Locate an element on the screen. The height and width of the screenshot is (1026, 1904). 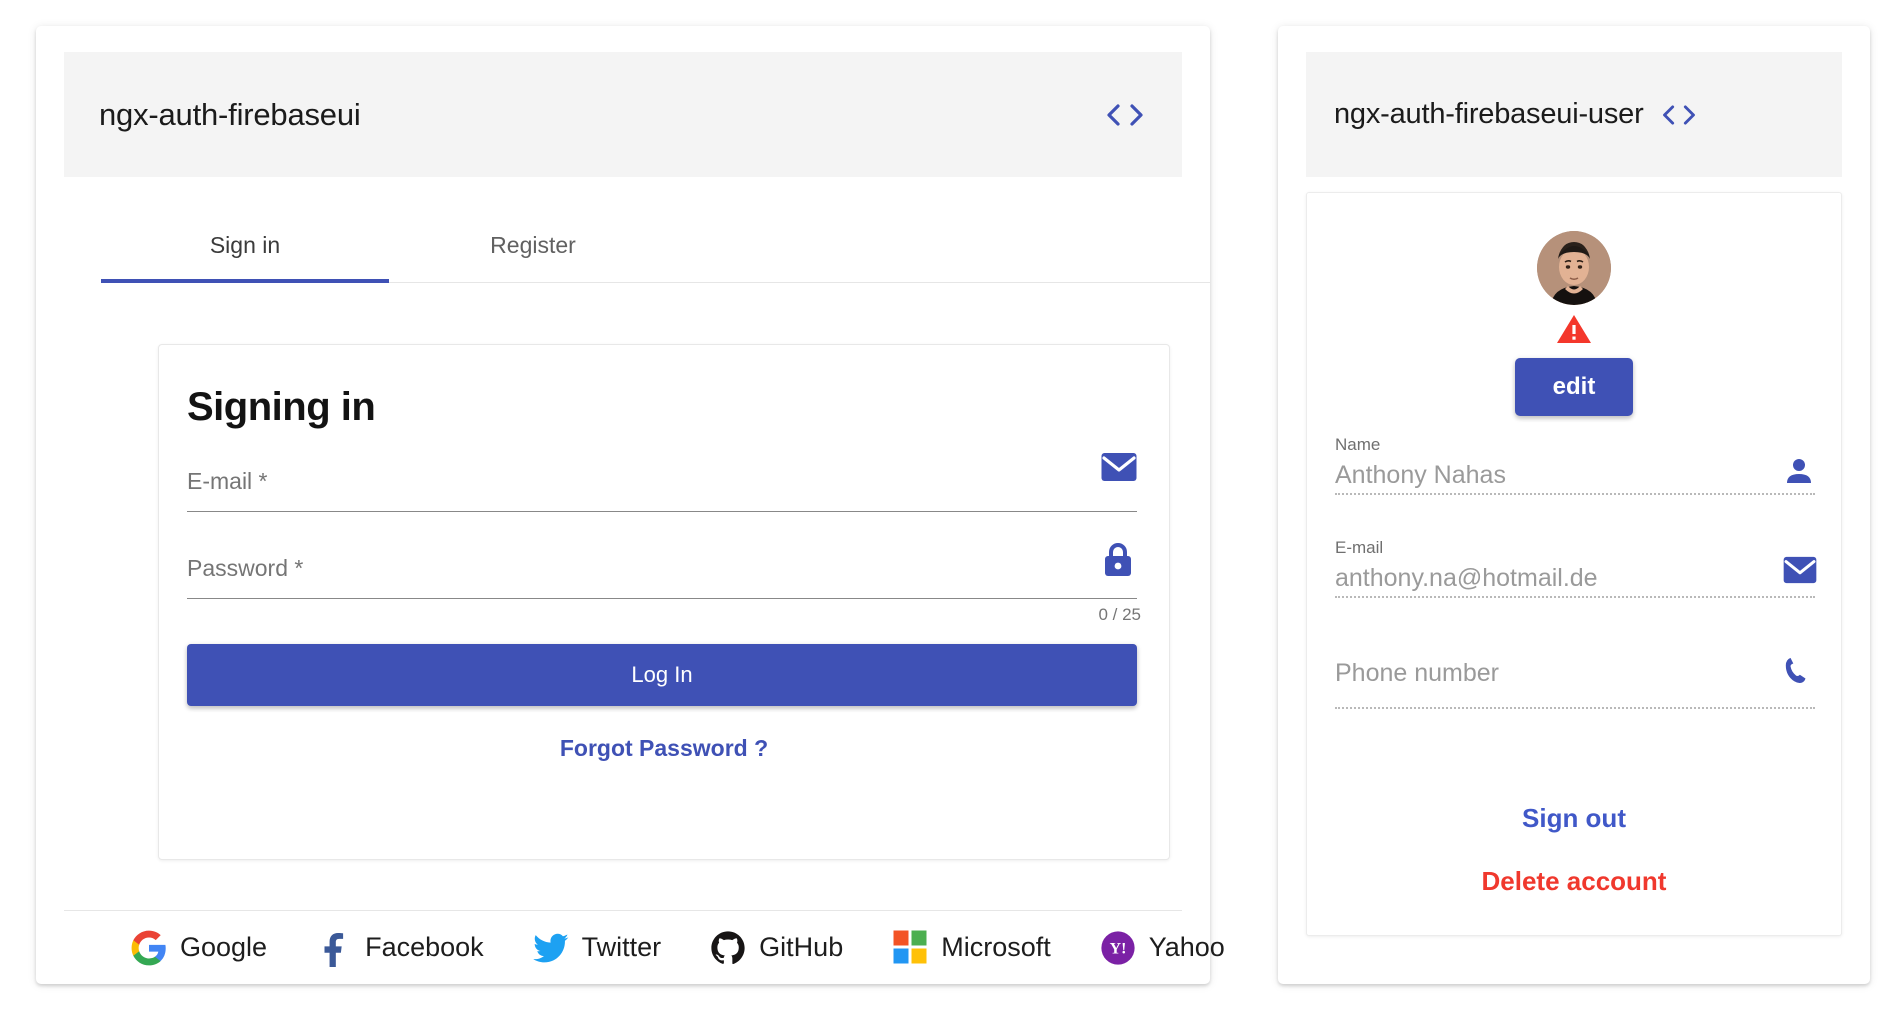
person-icon is located at coordinates (1799, 471).